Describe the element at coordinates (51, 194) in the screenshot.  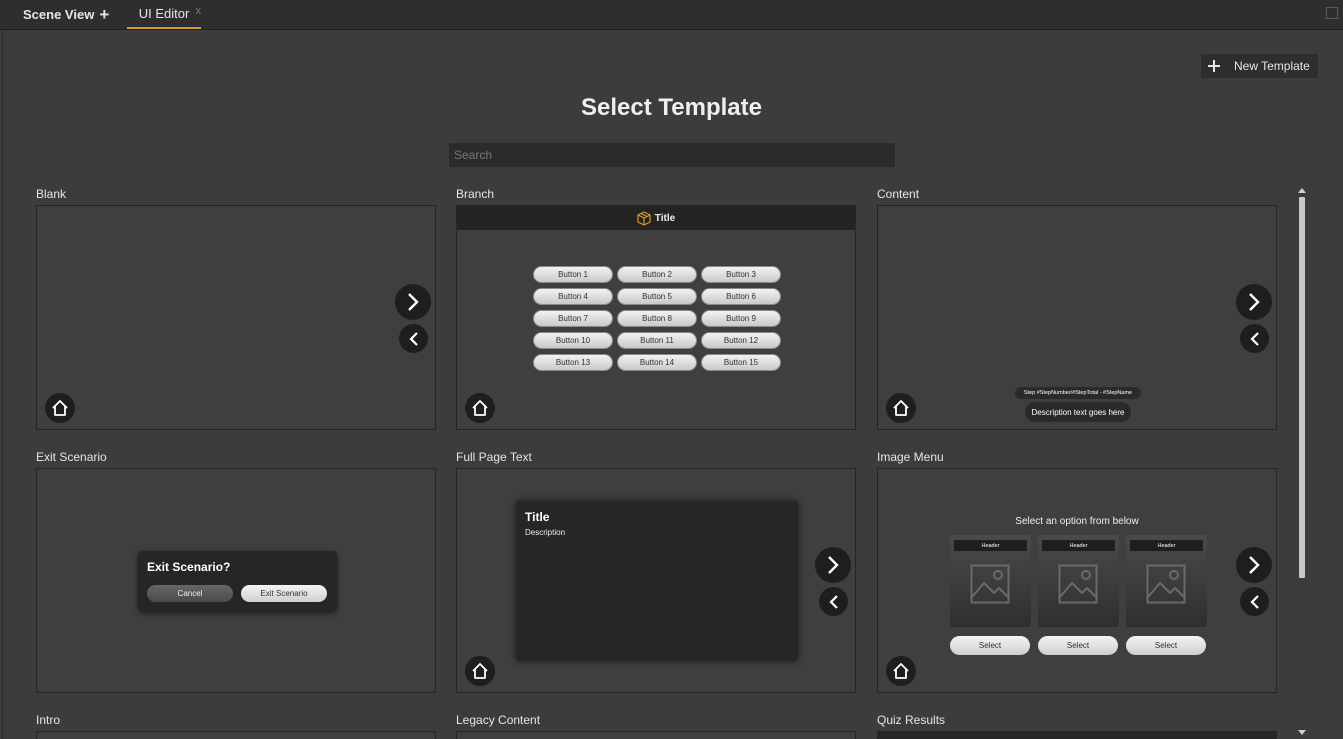
I see `template-label-blank: Blank` at that location.